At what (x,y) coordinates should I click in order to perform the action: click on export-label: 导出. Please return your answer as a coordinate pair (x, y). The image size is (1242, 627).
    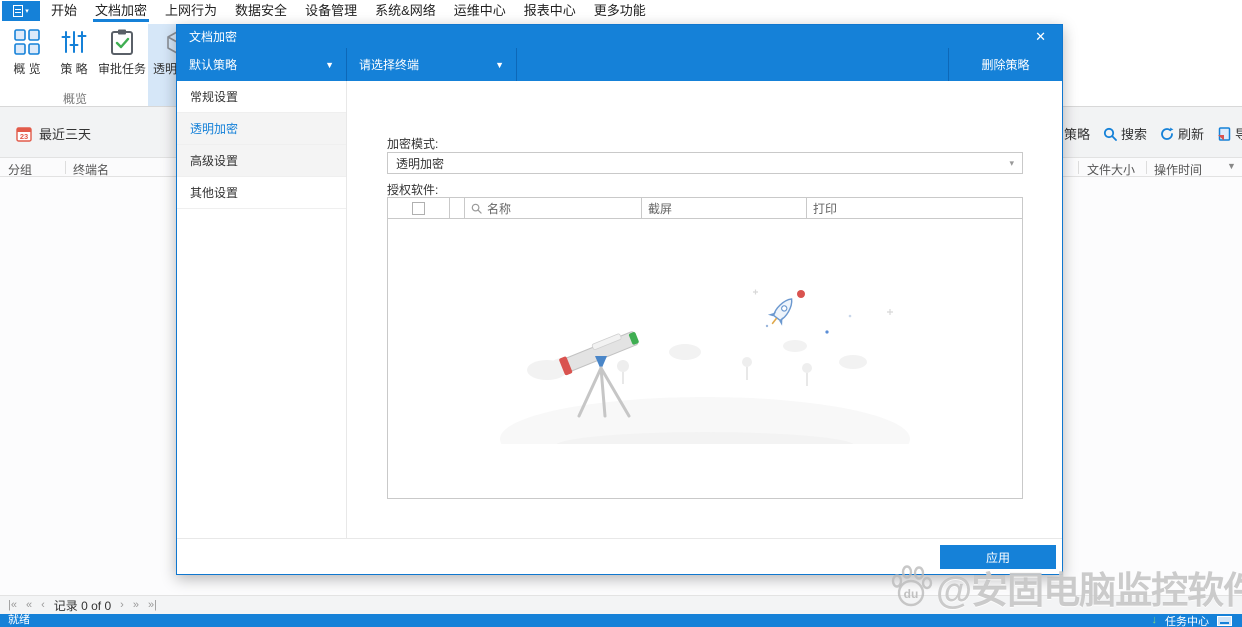
    Looking at the image, I should click on (1238, 134).